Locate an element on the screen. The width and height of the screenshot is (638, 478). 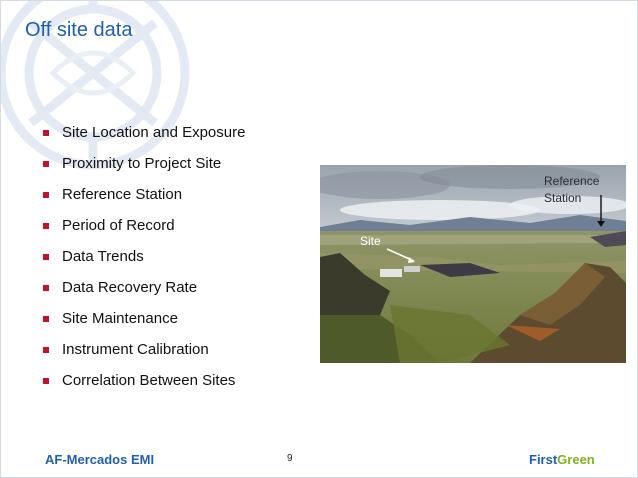
brand-green: Green is located at coordinates (576, 459).